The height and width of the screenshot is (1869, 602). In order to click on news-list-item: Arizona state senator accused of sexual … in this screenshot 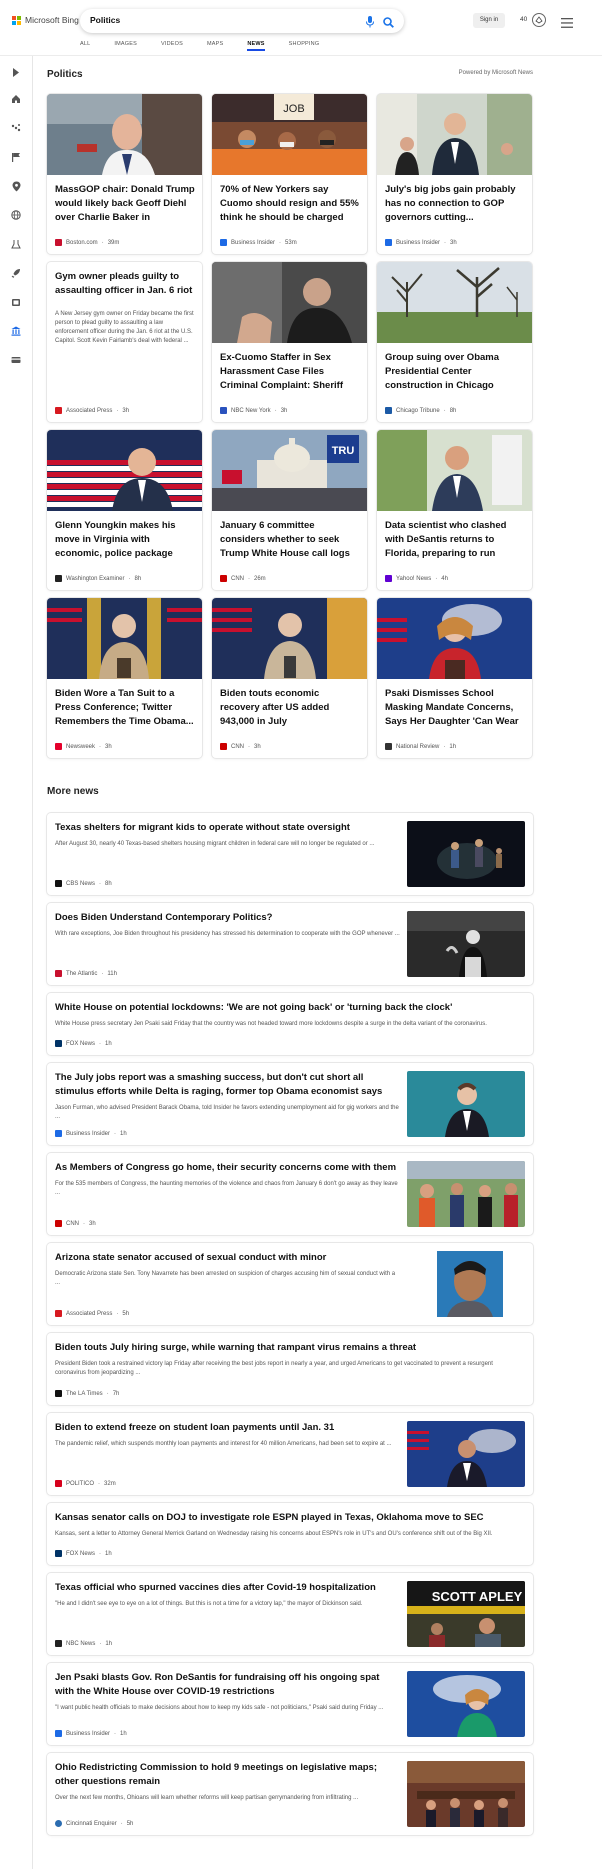, I will do `click(290, 1284)`.